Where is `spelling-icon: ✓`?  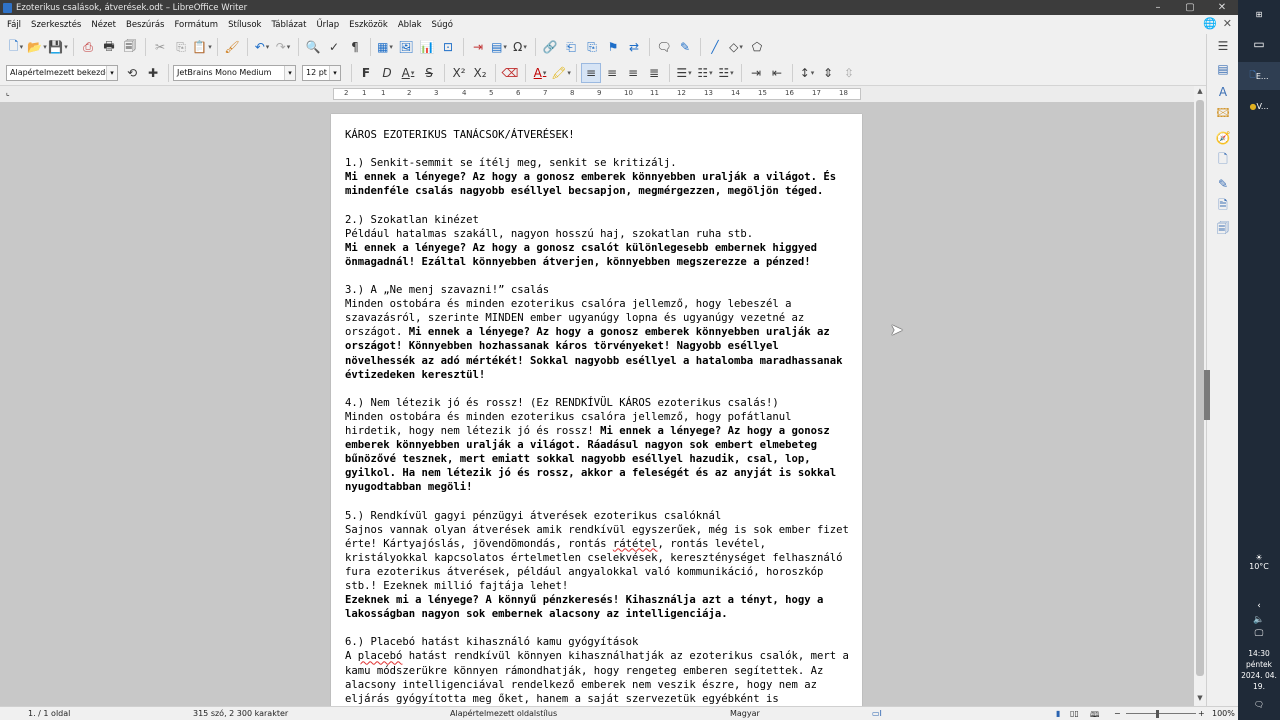 spelling-icon: ✓ is located at coordinates (334, 47).